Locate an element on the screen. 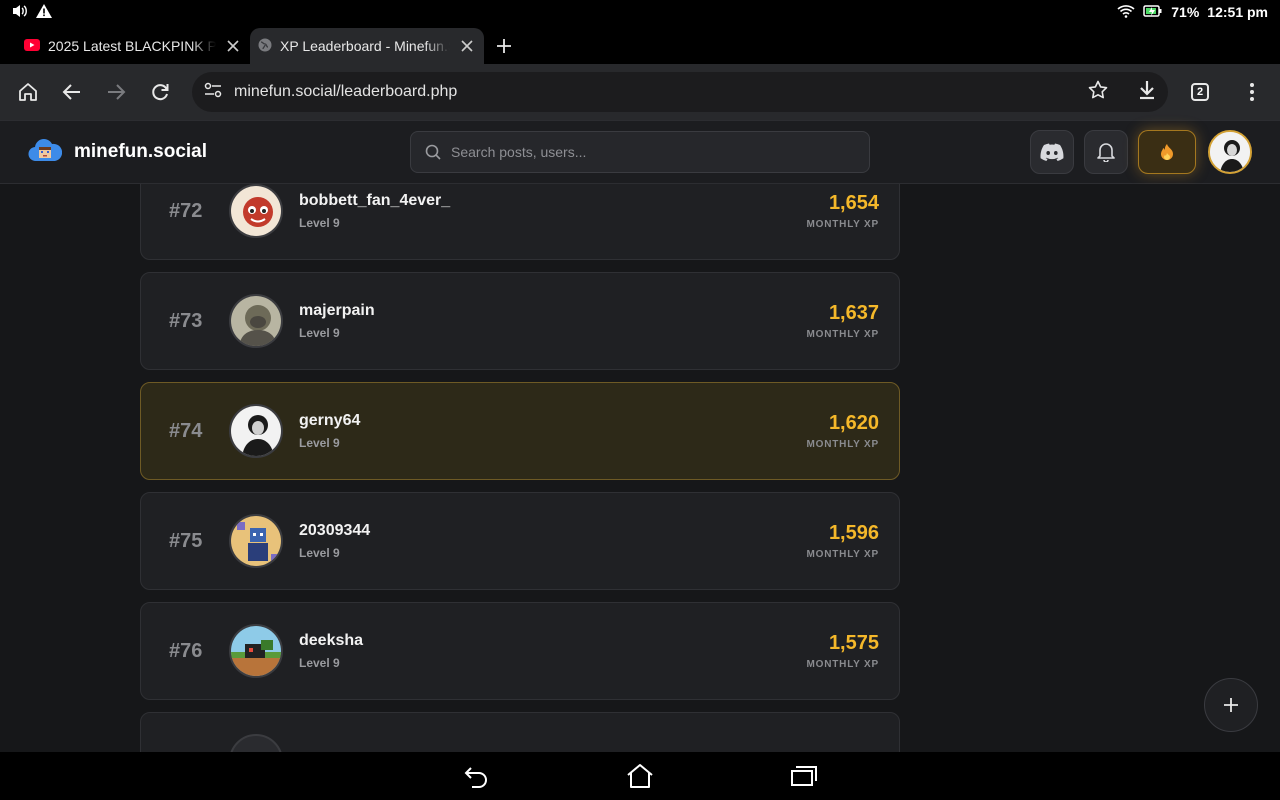  username: bobbett_fan_4ever_ is located at coordinates (553, 201).